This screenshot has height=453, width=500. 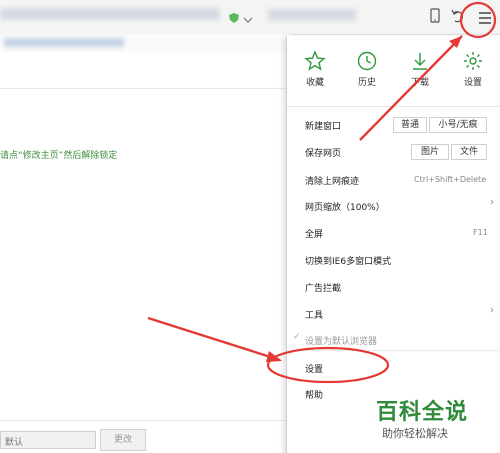 I want to click on browser-toolbar, so click(x=250, y=17).